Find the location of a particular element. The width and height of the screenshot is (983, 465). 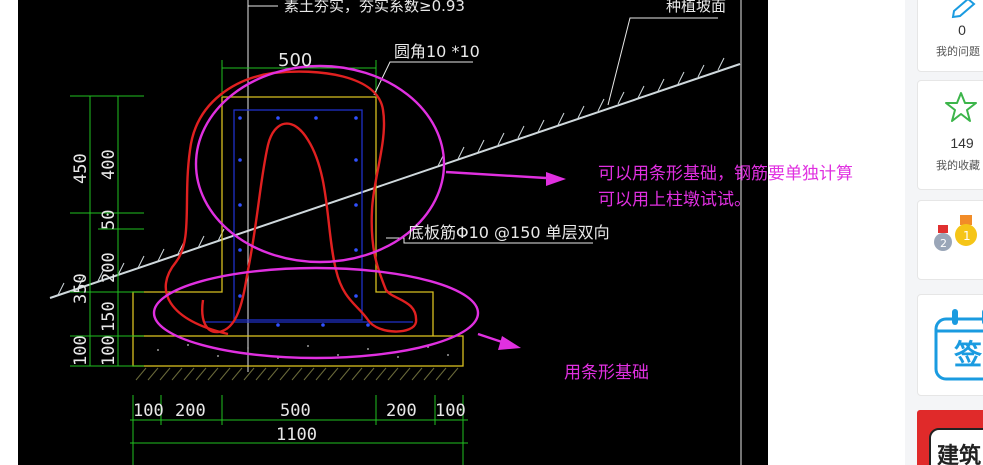

dim-left-400: 400 is located at coordinates (109, 164).